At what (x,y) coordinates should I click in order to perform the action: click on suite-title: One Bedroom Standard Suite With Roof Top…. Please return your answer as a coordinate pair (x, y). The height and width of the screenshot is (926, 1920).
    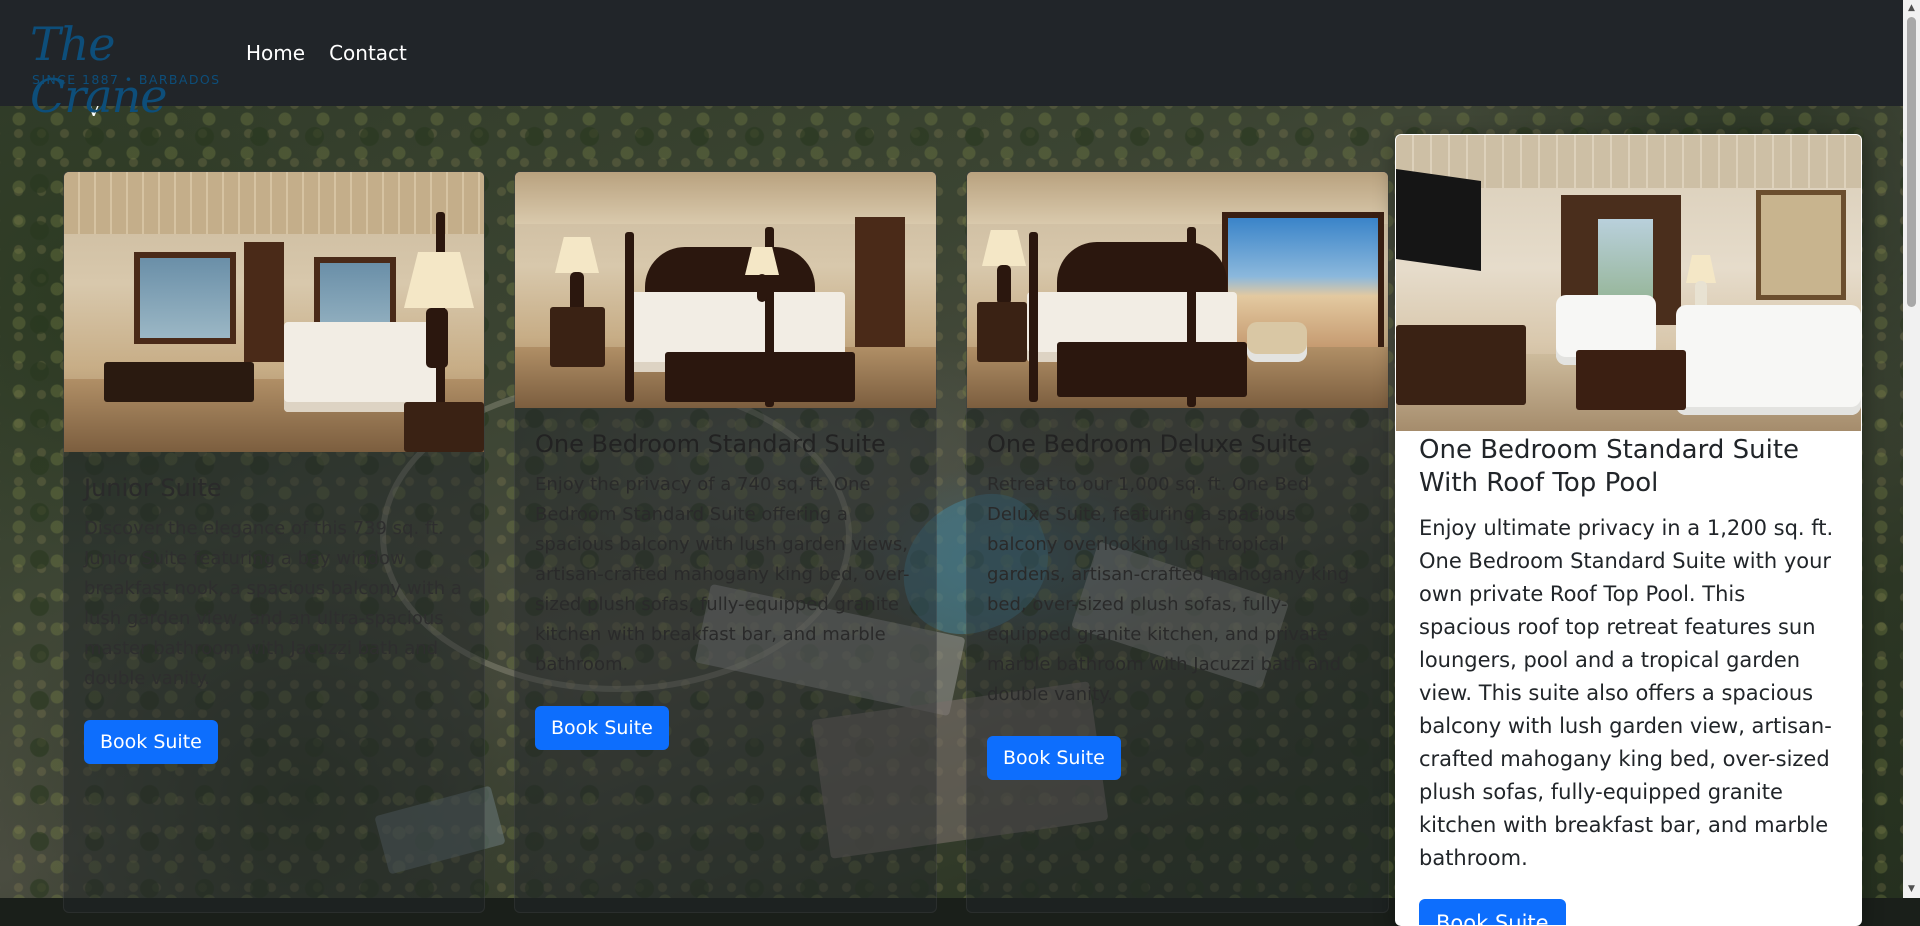
    Looking at the image, I should click on (1609, 466).